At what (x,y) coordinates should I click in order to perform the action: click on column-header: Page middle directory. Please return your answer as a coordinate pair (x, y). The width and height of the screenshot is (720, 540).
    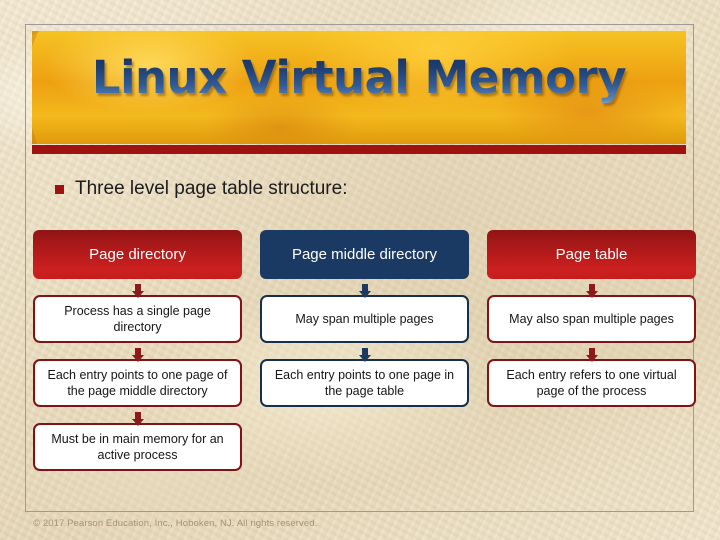
    Looking at the image, I should click on (364, 254).